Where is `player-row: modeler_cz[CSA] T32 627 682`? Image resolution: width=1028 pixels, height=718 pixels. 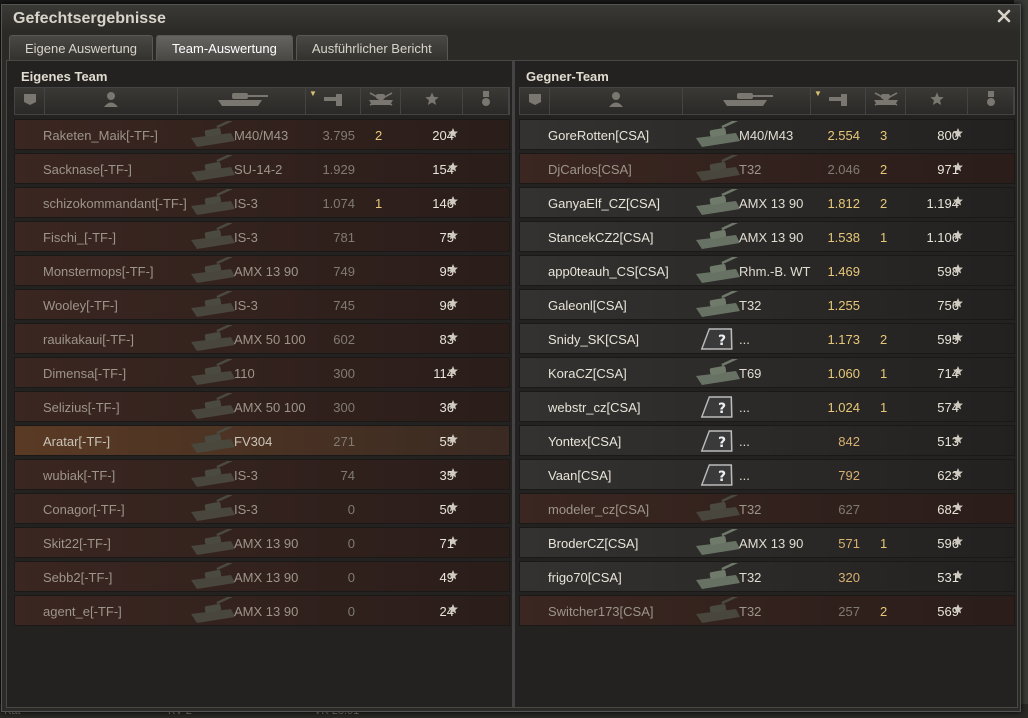
player-row: modeler_cz[CSA] T32 627 682 is located at coordinates (767, 507).